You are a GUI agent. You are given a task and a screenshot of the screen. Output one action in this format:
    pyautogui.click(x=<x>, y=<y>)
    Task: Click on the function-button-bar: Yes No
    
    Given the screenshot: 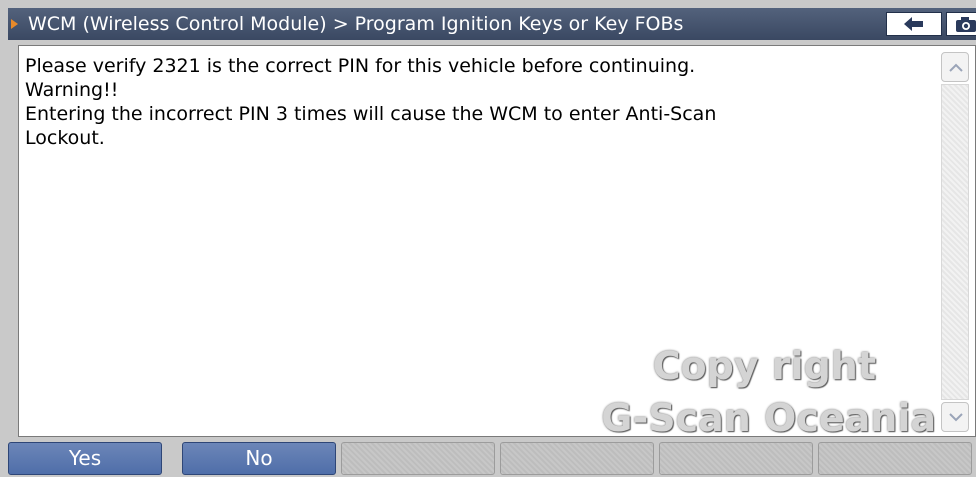 What is the action you would take?
    pyautogui.click(x=492, y=459)
    